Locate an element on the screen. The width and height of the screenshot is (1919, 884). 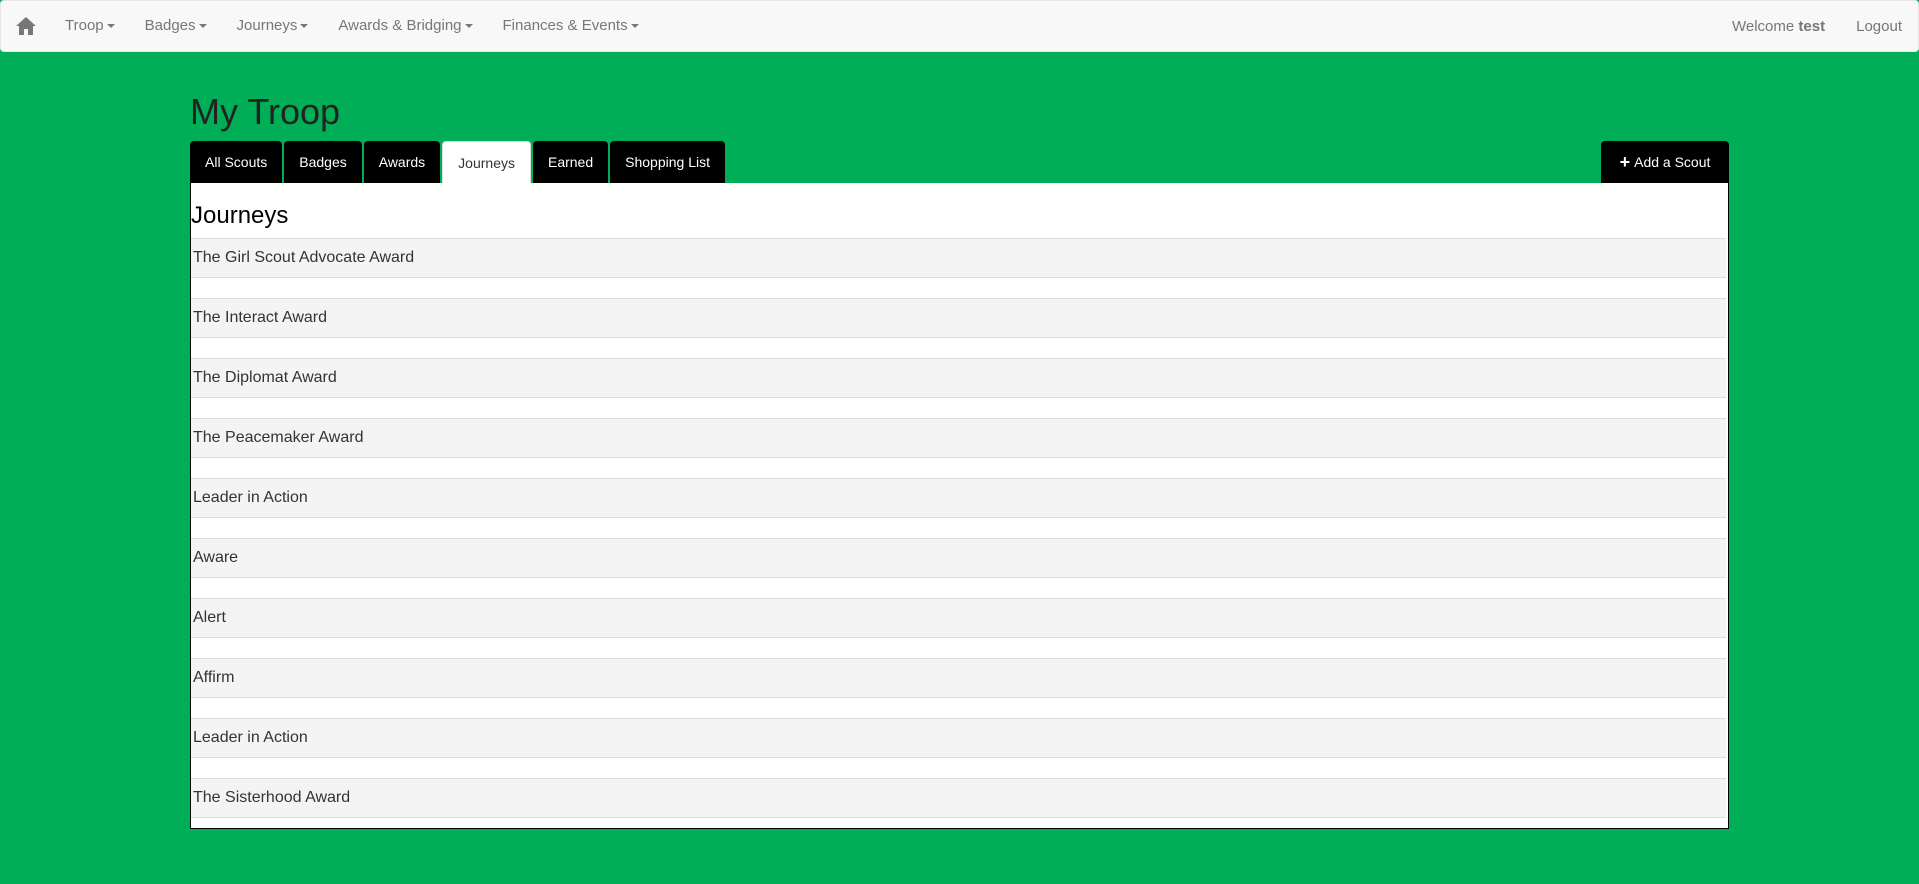
nav-item-troop: Troop is located at coordinates (91, 26).